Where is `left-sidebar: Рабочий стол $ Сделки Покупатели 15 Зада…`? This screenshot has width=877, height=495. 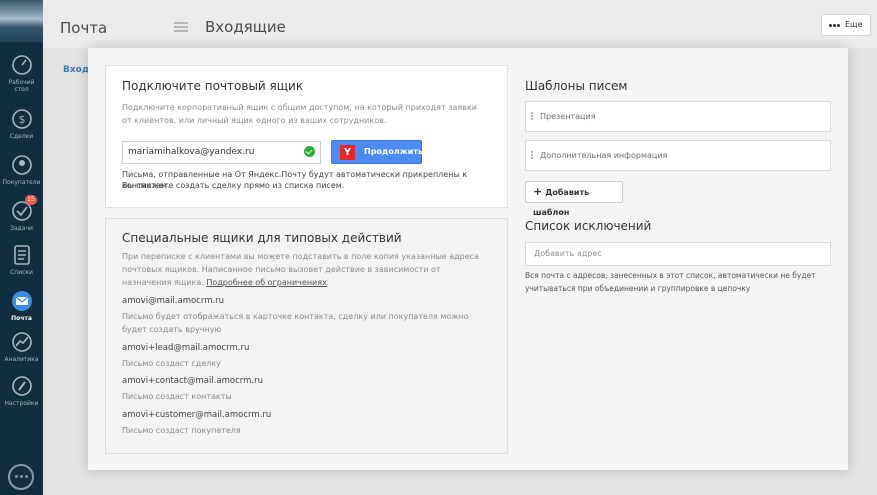
left-sidebar: Рабочий стол $ Сделки Покупатели 15 Зада… is located at coordinates (21, 247).